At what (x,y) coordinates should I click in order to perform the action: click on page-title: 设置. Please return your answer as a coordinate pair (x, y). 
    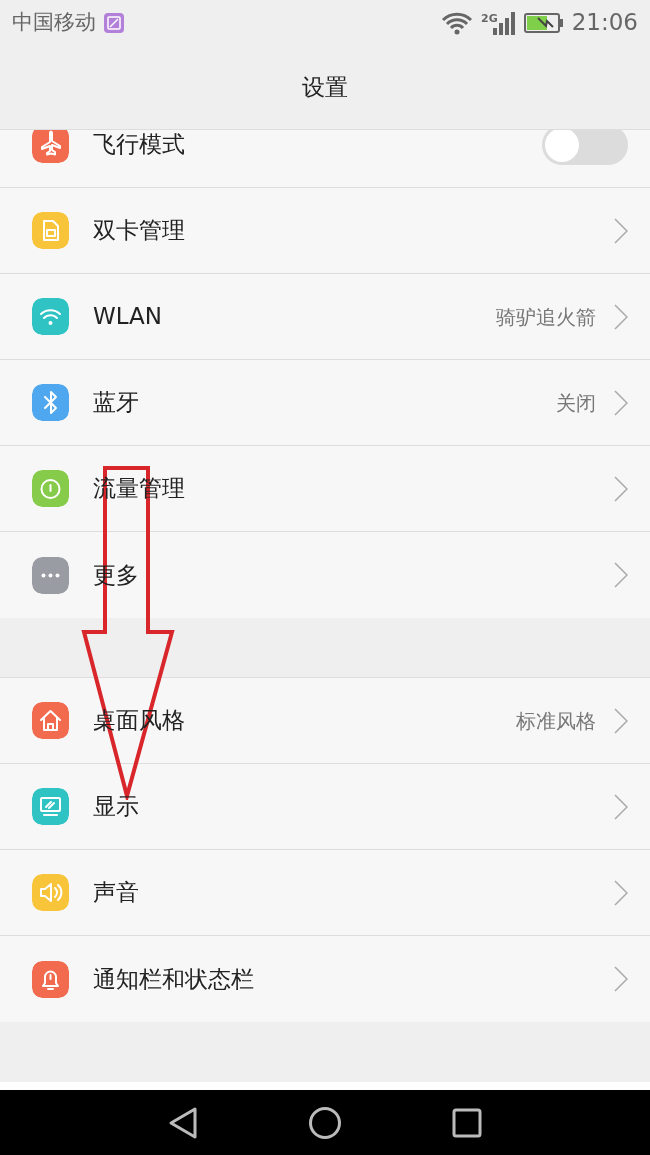
    Looking at the image, I should click on (325, 87).